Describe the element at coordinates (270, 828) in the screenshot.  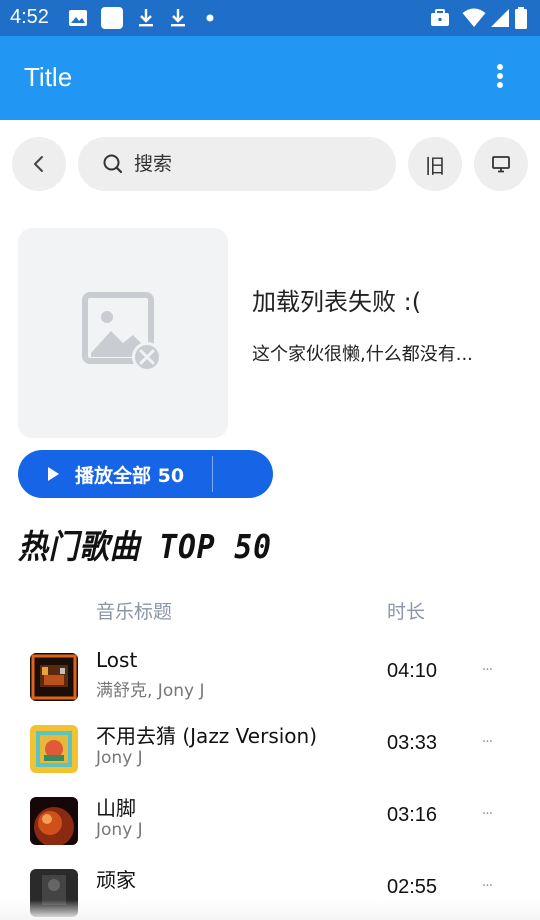
I see `song-row: 山脚 Jony J 03:16 ···` at that location.